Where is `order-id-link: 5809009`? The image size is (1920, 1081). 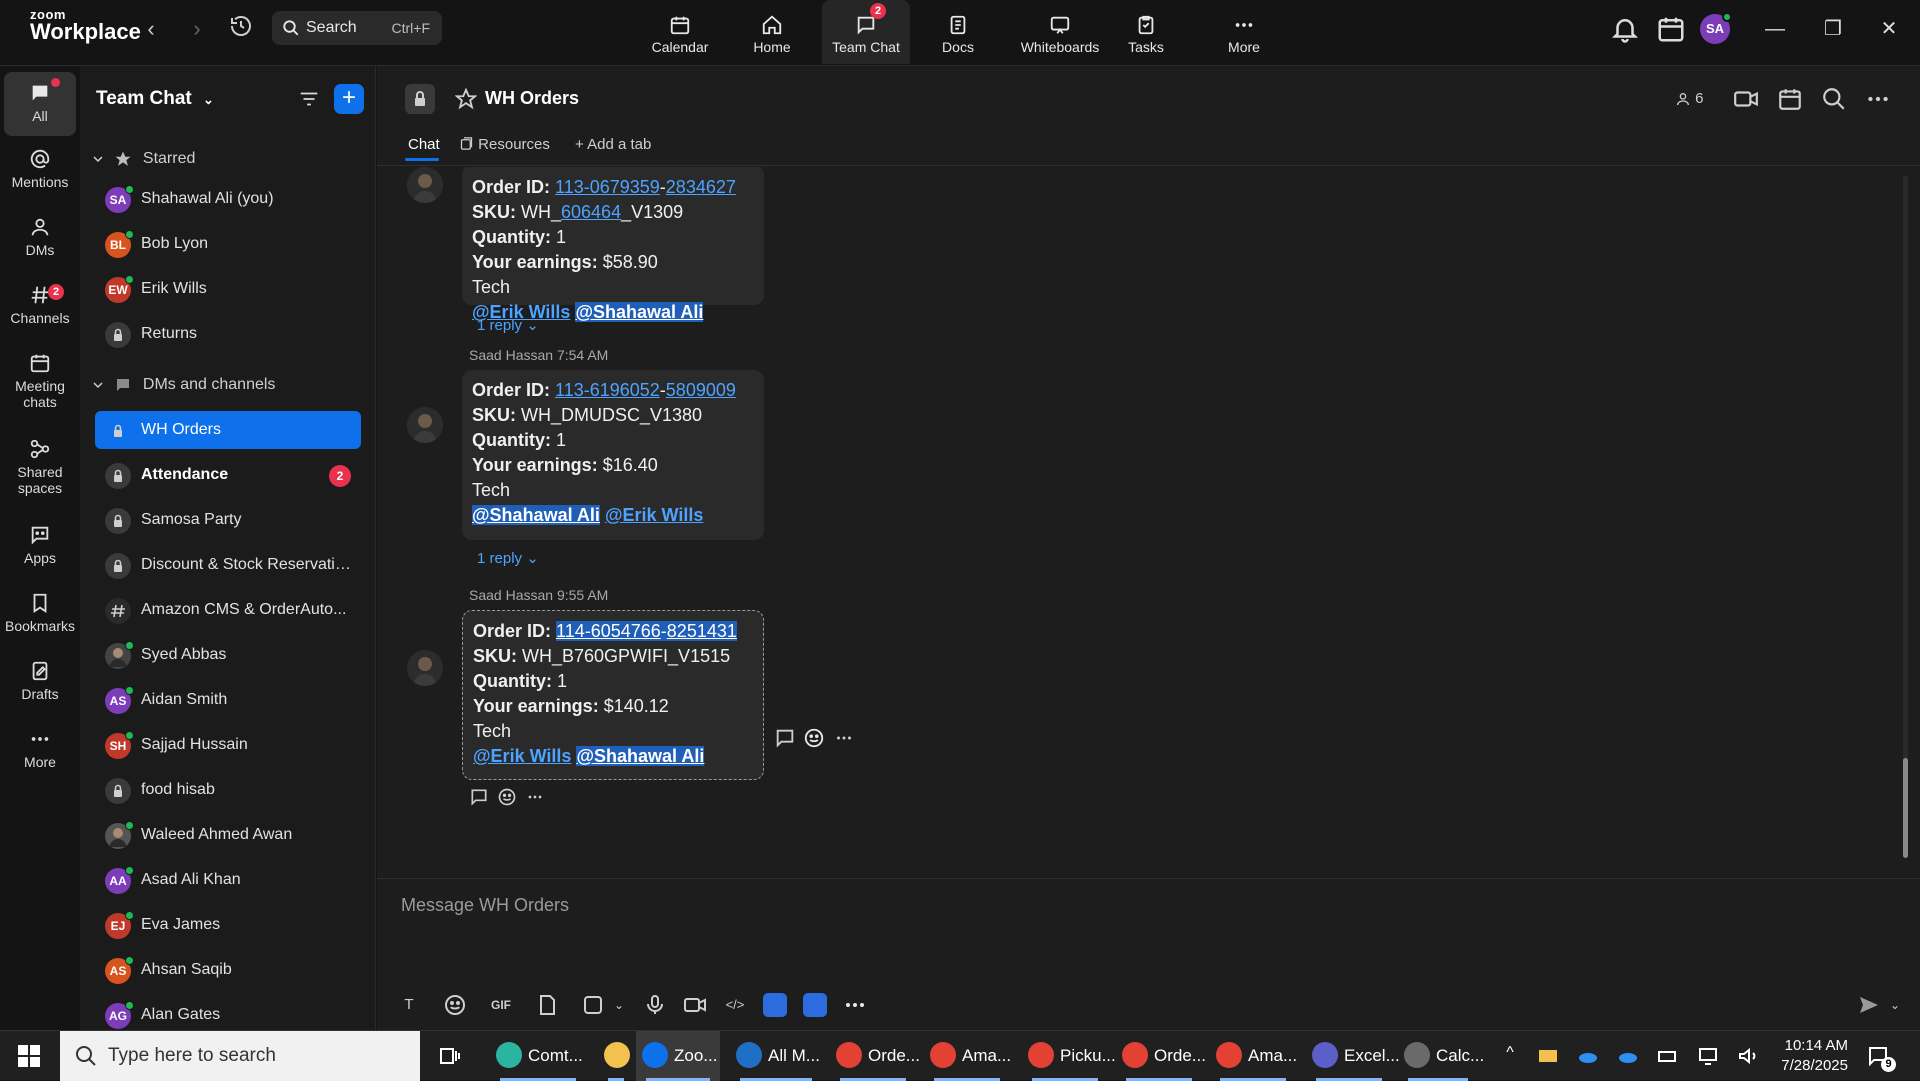
order-id-link: 5809009 is located at coordinates (701, 390).